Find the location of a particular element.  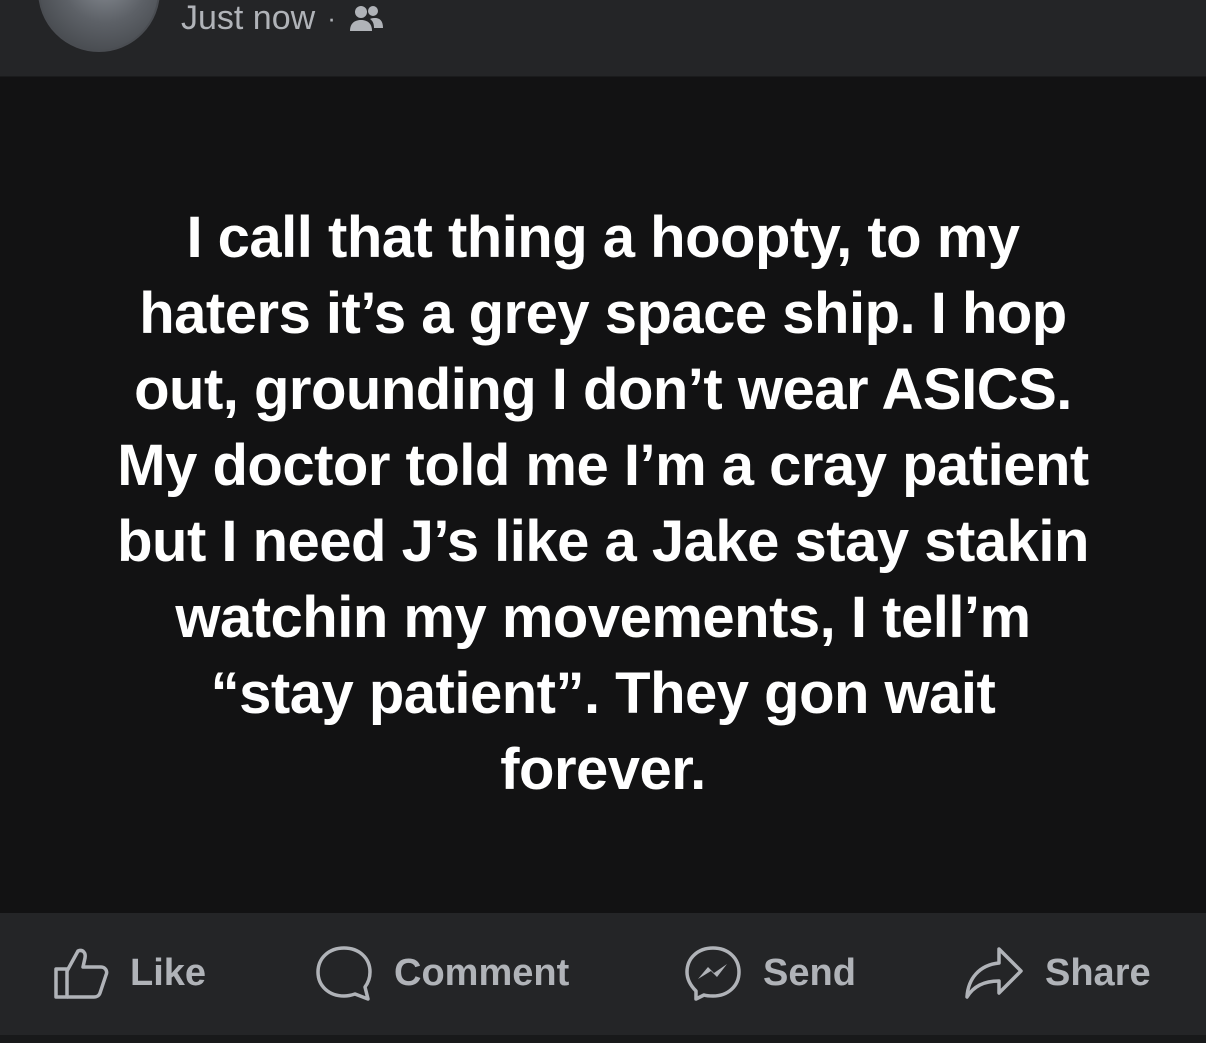

action-bar: Like Comment Send Share is located at coordinates (603, 974).